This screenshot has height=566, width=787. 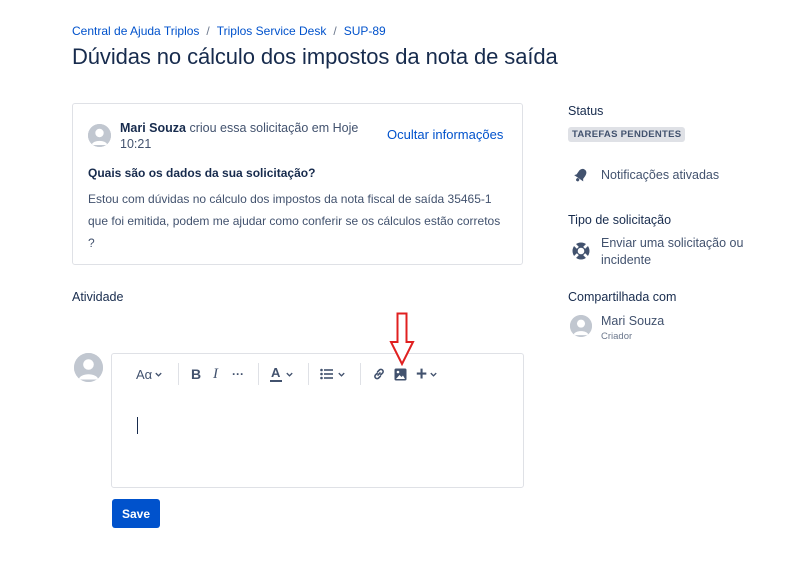 I want to click on link-icon, so click(x=379, y=374).